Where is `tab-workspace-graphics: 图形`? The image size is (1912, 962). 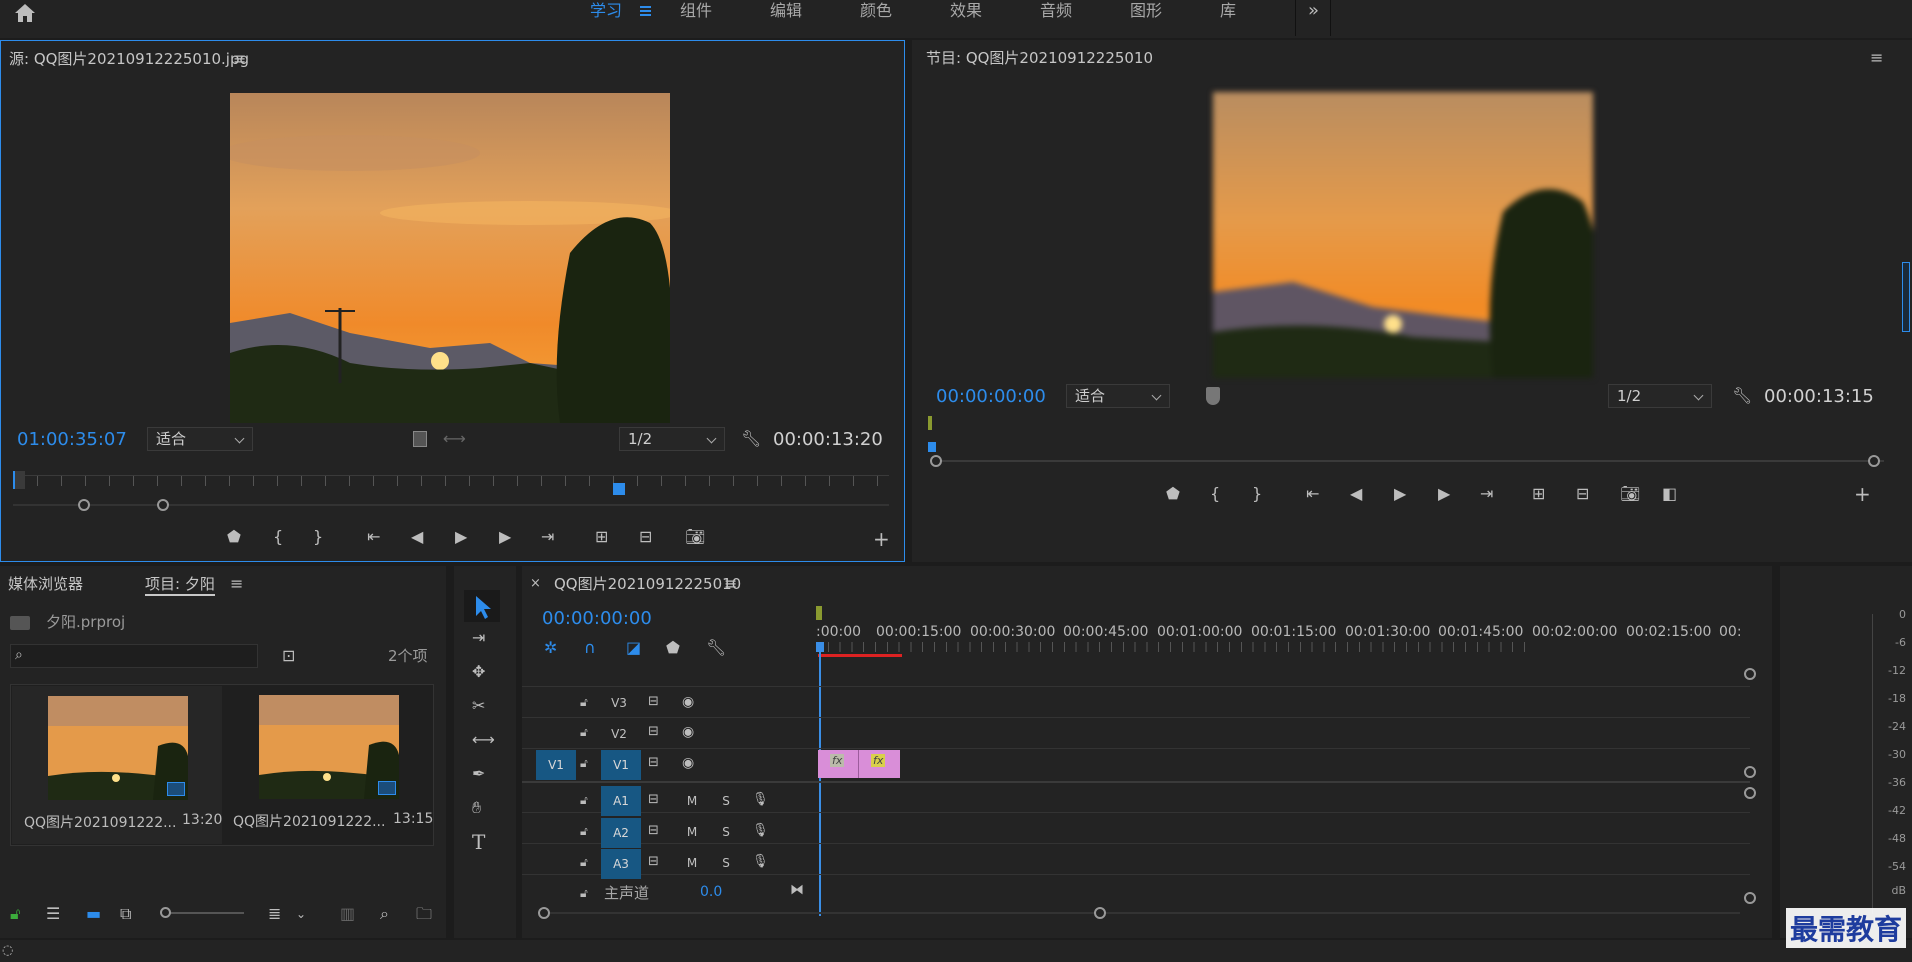
tab-workspace-graphics: 图形 is located at coordinates (1146, 12).